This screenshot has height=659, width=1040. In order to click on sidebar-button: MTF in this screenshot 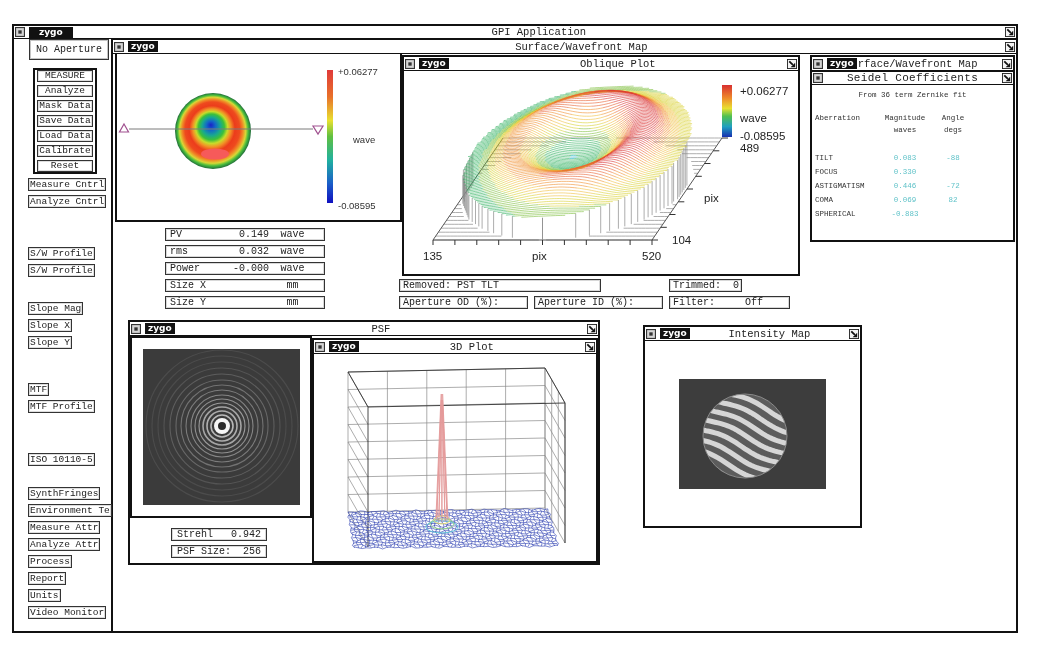, I will do `click(39, 389)`.